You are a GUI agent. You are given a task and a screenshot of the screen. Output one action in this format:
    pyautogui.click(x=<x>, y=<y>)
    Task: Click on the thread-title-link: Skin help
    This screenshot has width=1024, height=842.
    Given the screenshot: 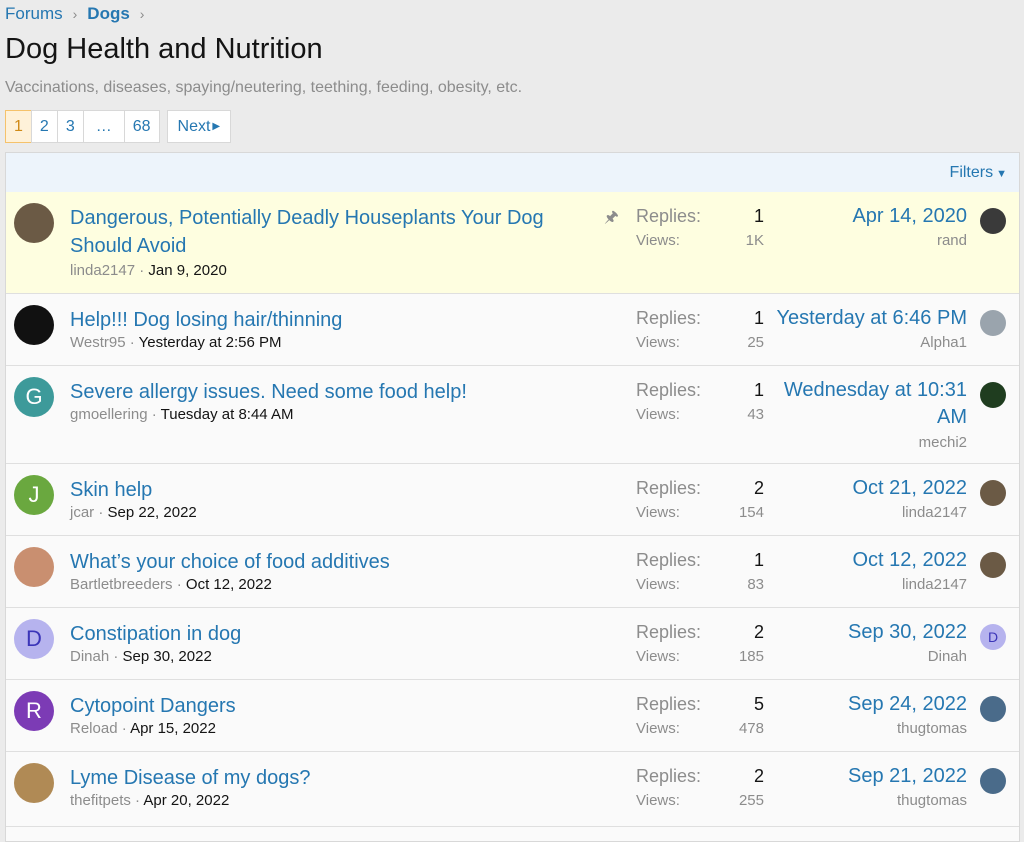 What is the action you would take?
    pyautogui.click(x=330, y=490)
    